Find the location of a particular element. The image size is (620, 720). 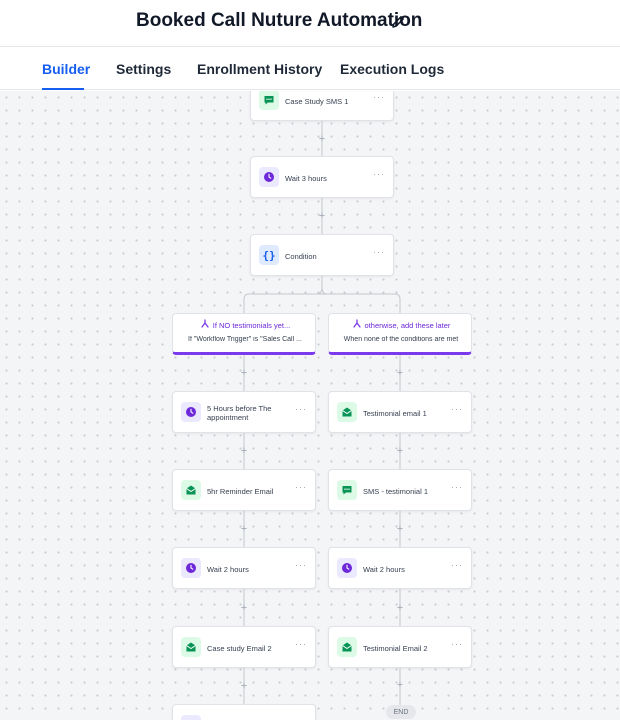

branch-title-row: otherwise, add these later is located at coordinates (401, 325).